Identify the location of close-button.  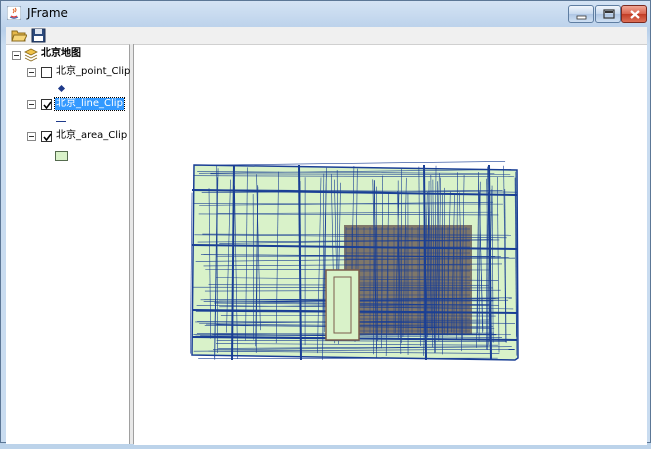
(634, 14).